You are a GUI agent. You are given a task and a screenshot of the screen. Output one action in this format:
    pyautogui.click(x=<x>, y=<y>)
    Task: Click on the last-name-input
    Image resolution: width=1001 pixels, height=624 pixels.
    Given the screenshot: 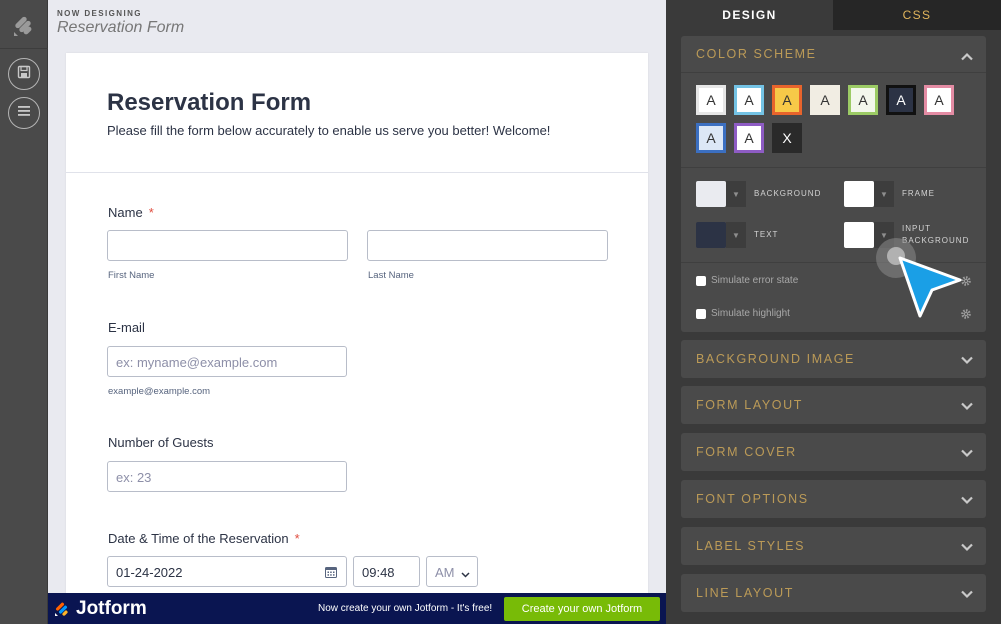 What is the action you would take?
    pyautogui.click(x=487, y=245)
    